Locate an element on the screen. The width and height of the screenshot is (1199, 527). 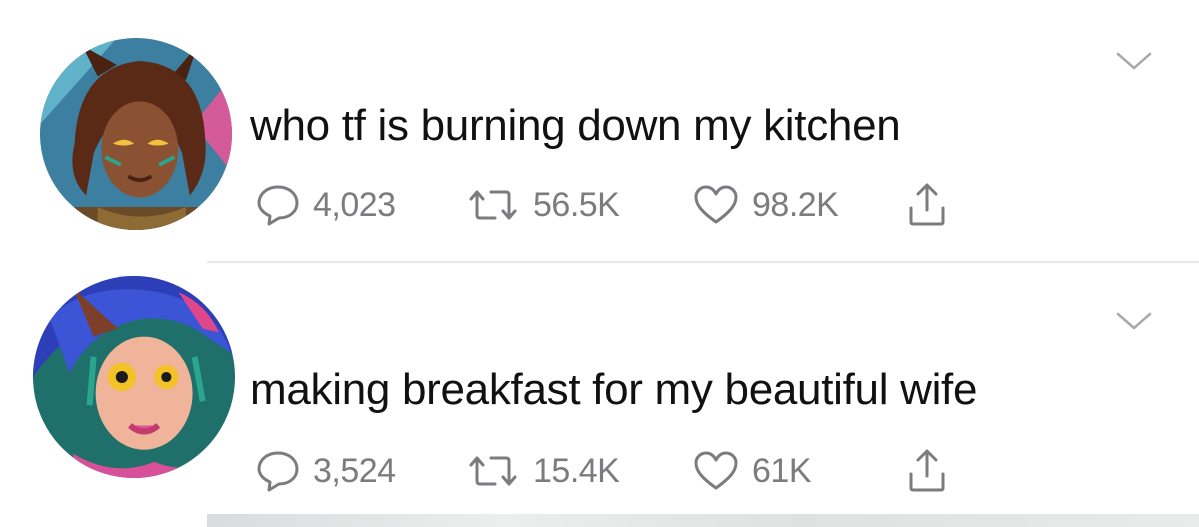
like-button: 98.2K is located at coordinates (765, 205).